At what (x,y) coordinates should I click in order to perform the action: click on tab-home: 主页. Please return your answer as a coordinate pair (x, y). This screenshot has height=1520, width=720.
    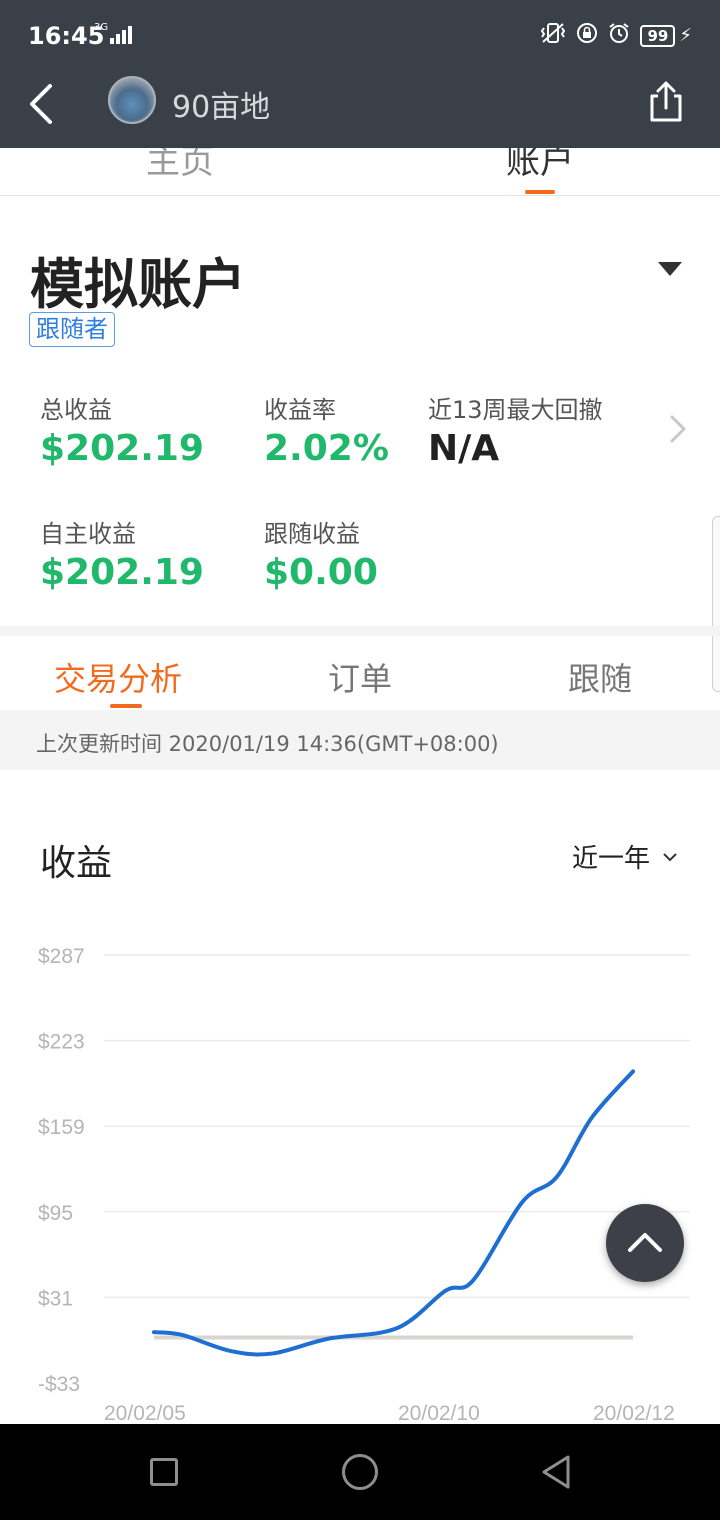
    Looking at the image, I should click on (180, 165).